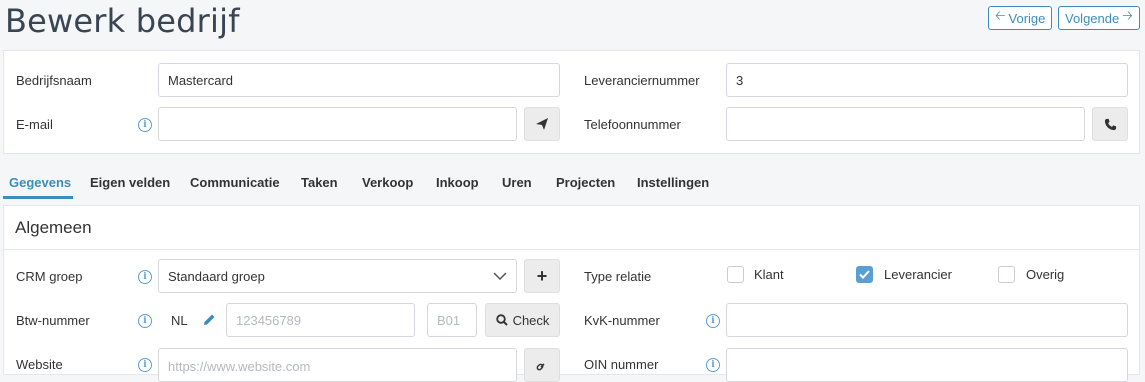  I want to click on previous-button-label: Vorige, so click(1027, 18).